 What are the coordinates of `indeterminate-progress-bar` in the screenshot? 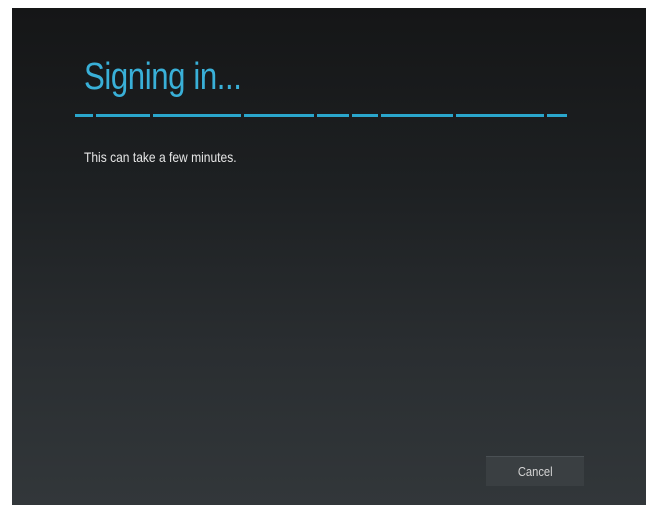 It's located at (331, 115).